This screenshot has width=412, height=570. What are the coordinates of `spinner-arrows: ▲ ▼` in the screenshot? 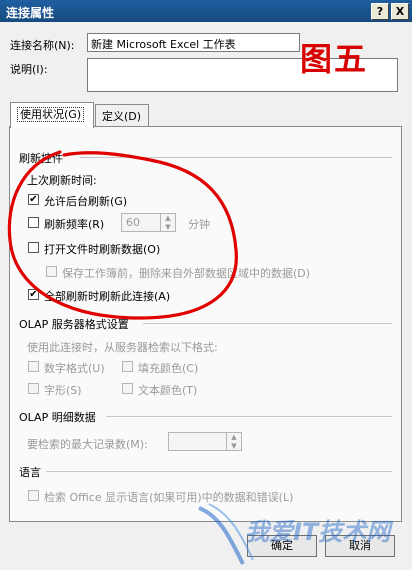 It's located at (233, 441).